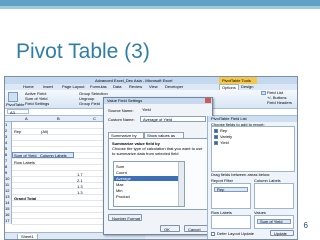  I want to click on function-min: Min, so click(119, 190).